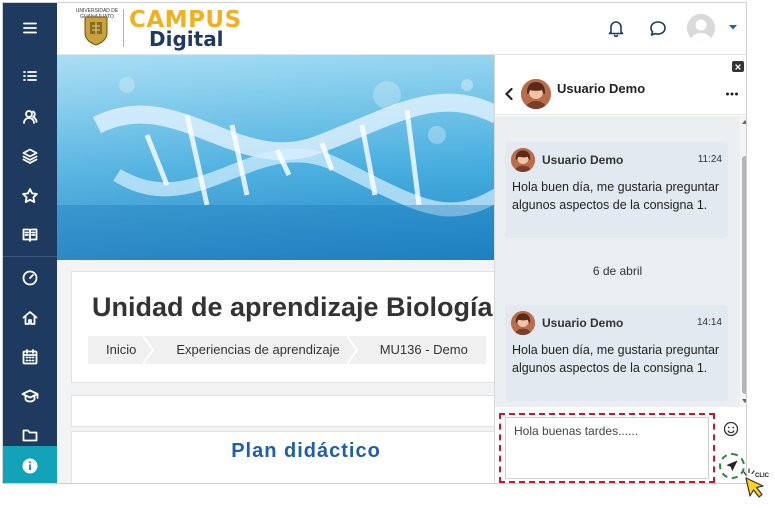 Image resolution: width=775 pixels, height=508 pixels. I want to click on nav-grades-button, so click(30, 235).